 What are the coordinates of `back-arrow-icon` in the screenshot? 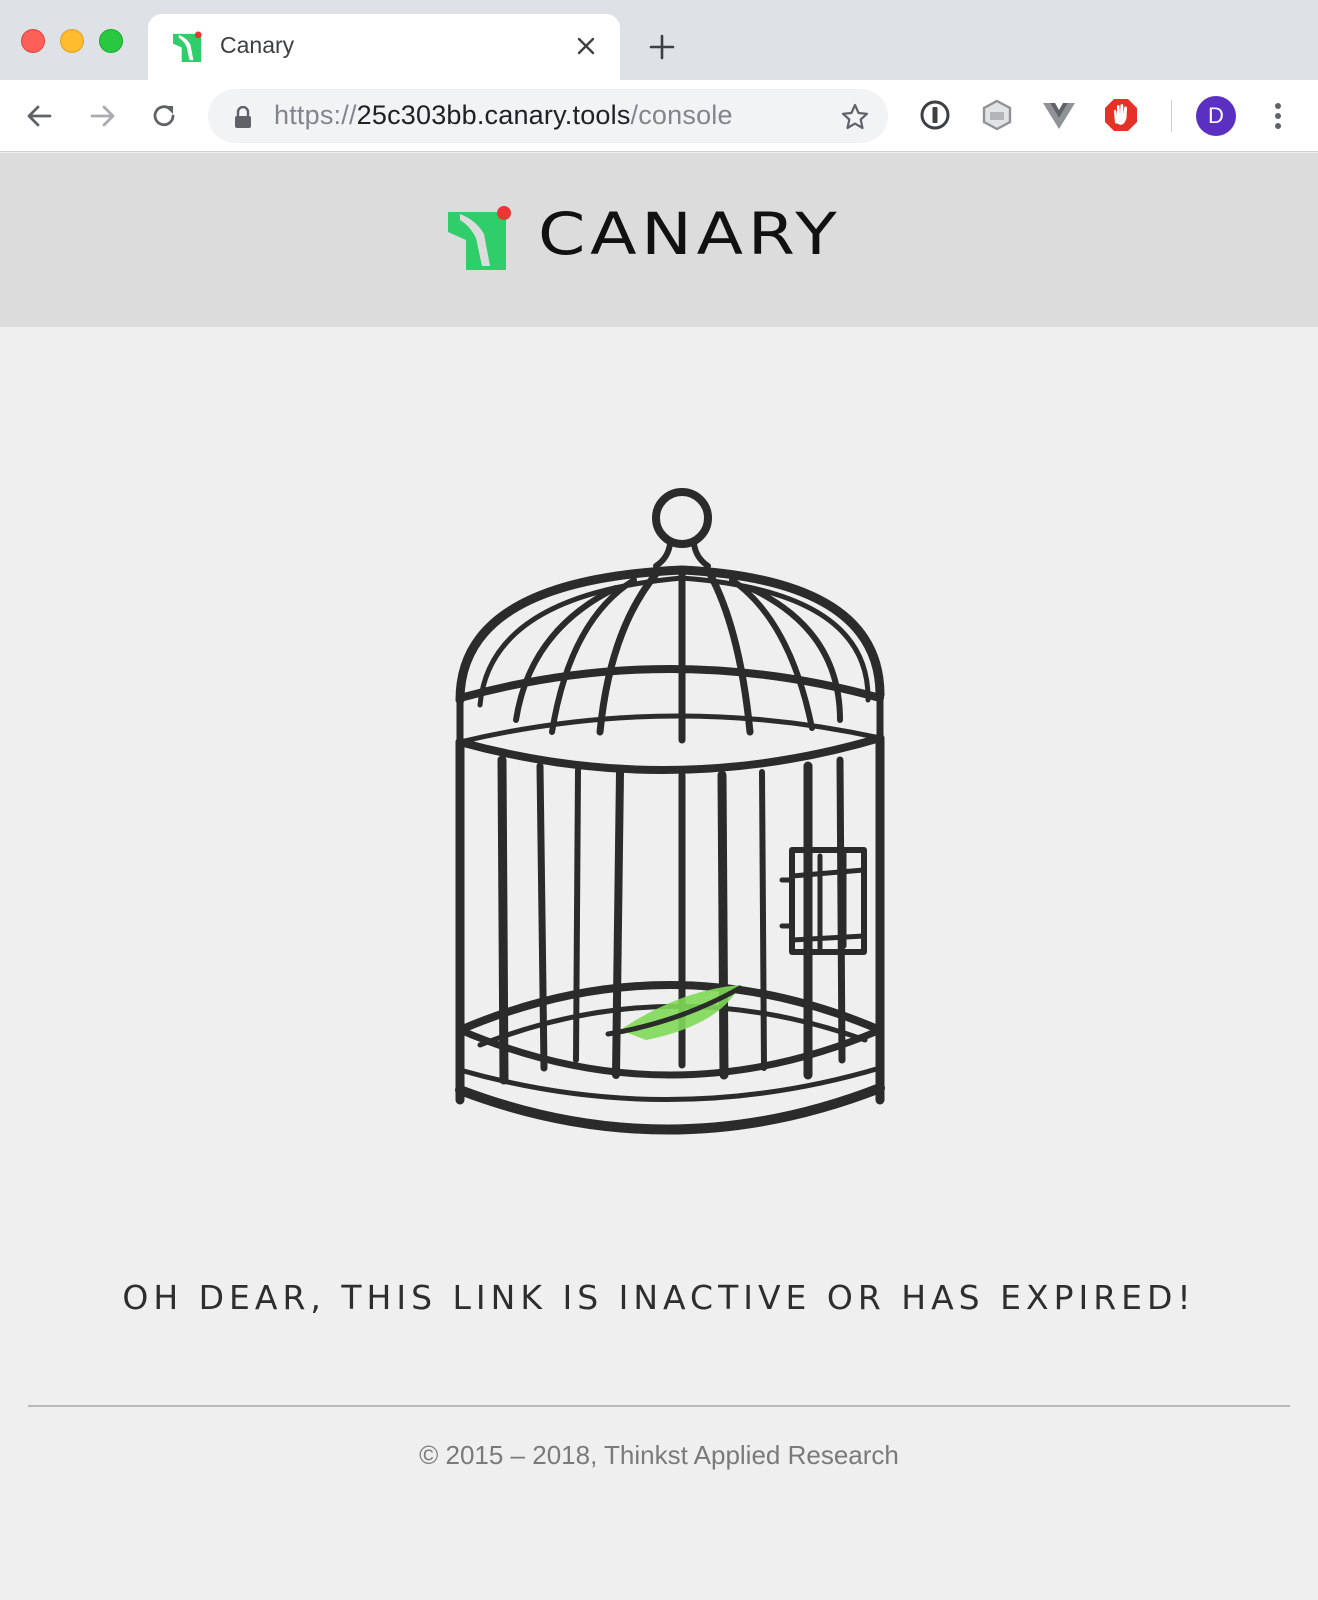 It's located at (40, 116).